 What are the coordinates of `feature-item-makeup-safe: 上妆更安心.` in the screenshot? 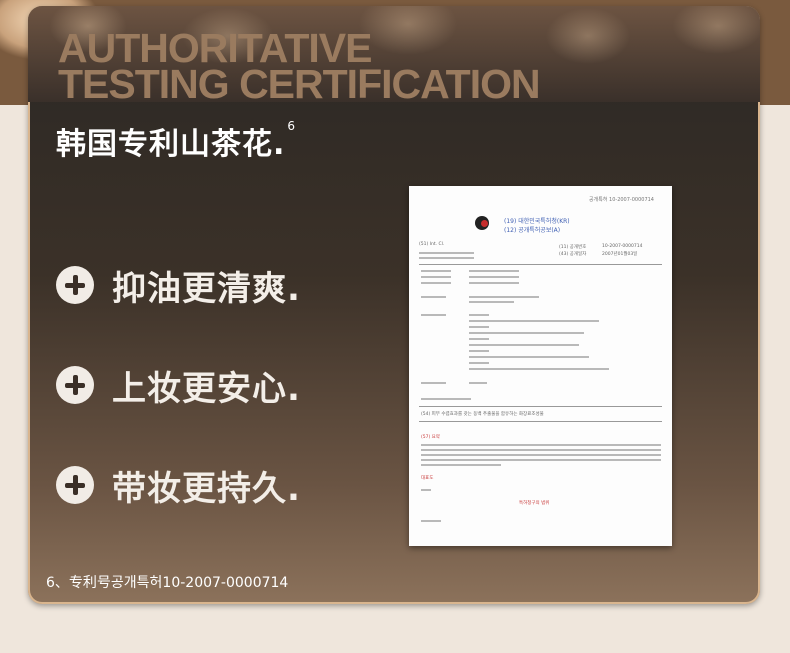 It's located at (178, 385).